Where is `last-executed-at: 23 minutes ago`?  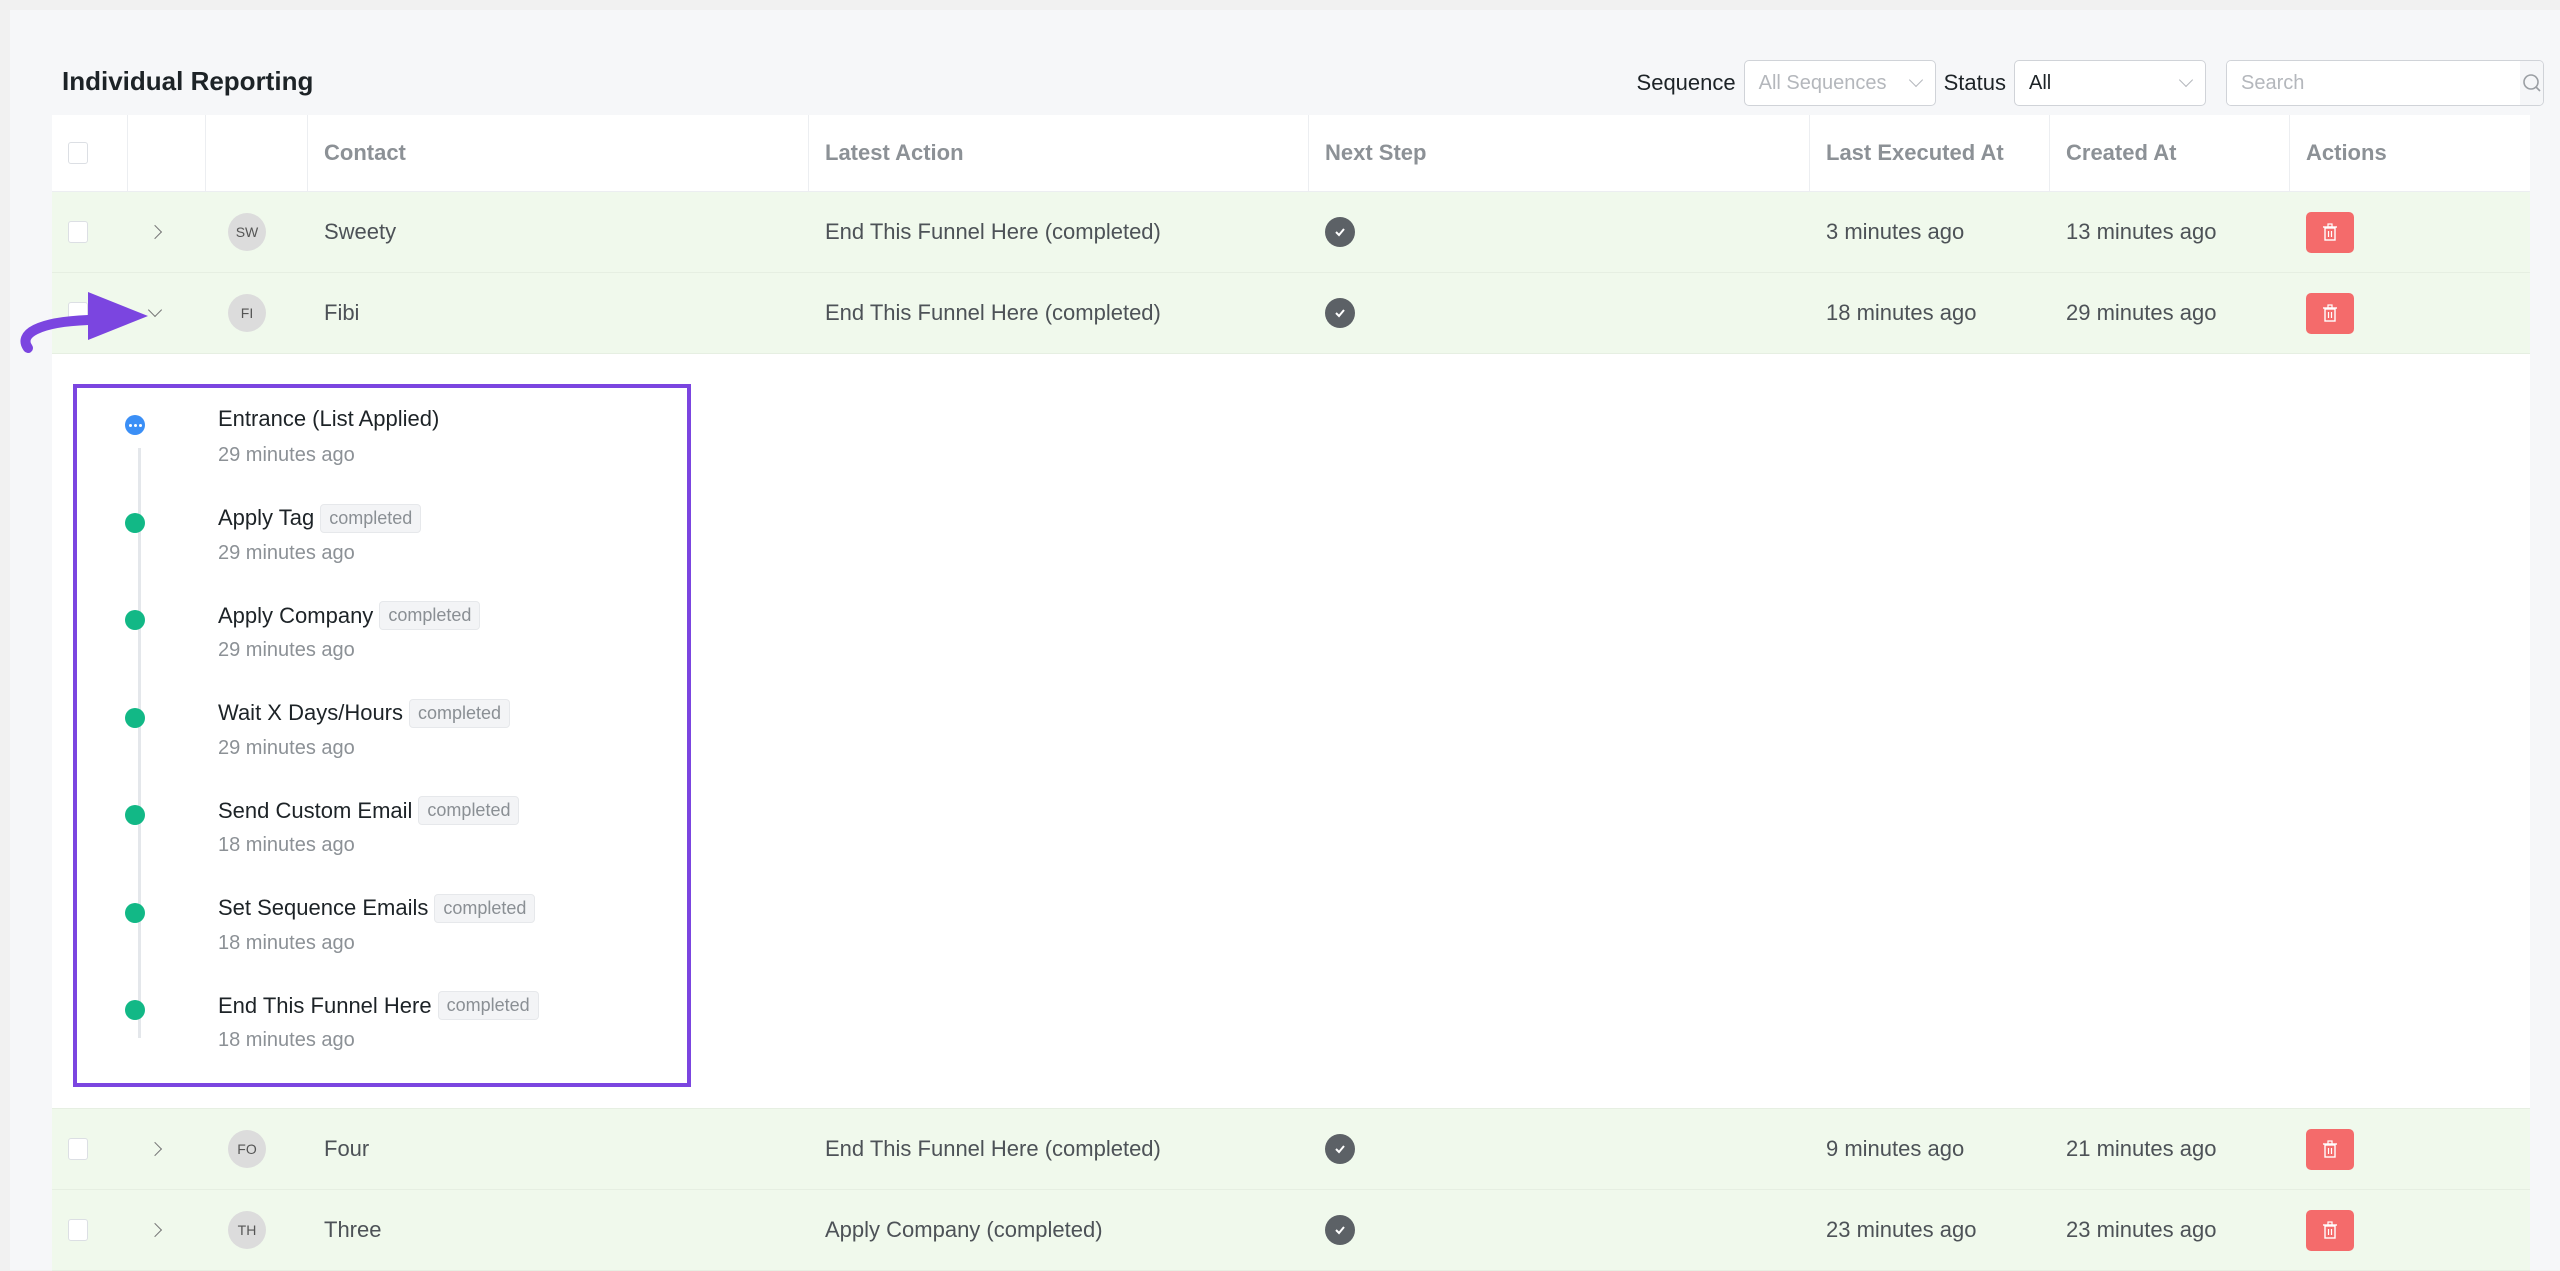
last-executed-at: 23 minutes ago is located at coordinates (1901, 1229).